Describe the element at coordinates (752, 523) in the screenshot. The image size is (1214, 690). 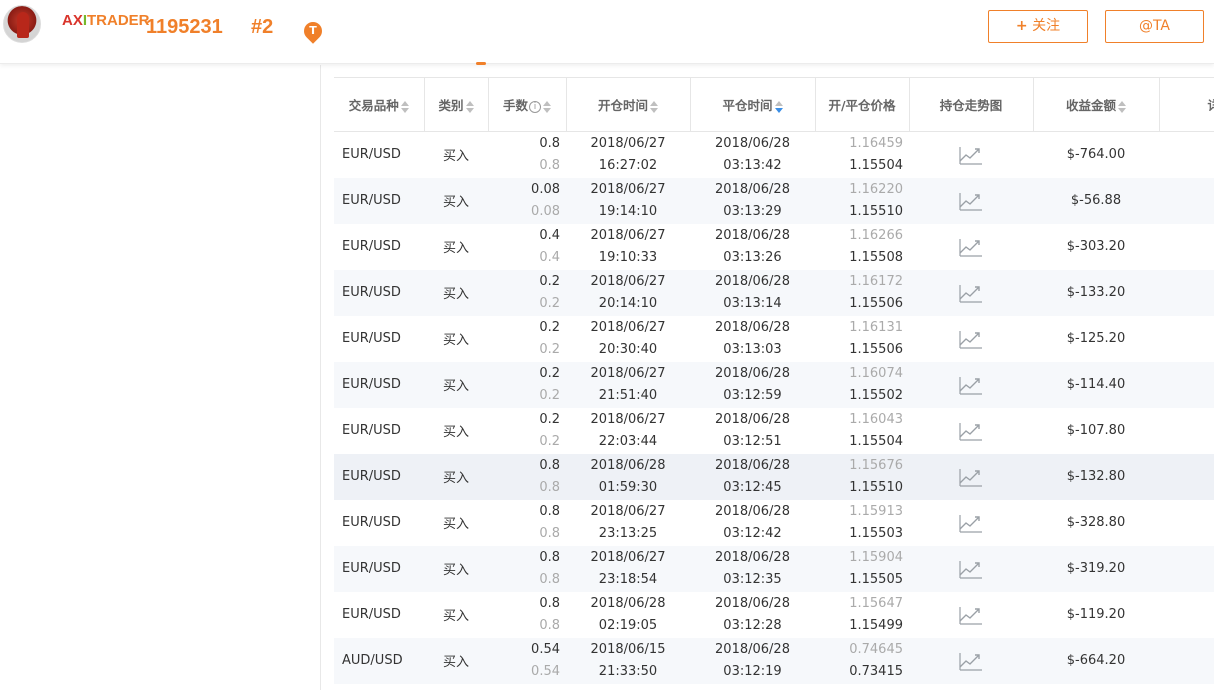
I see `close-time-cell: 2018/06/28 03:12:42` at that location.